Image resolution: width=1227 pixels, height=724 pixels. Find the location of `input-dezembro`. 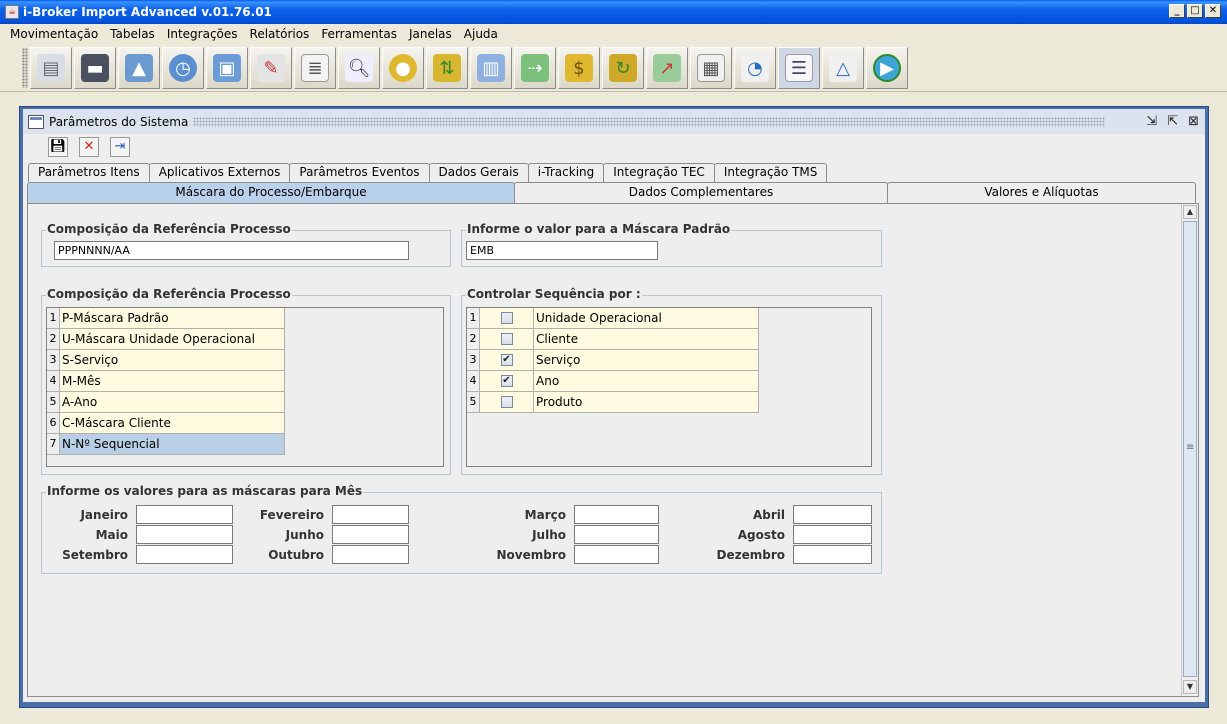

input-dezembro is located at coordinates (832, 554).